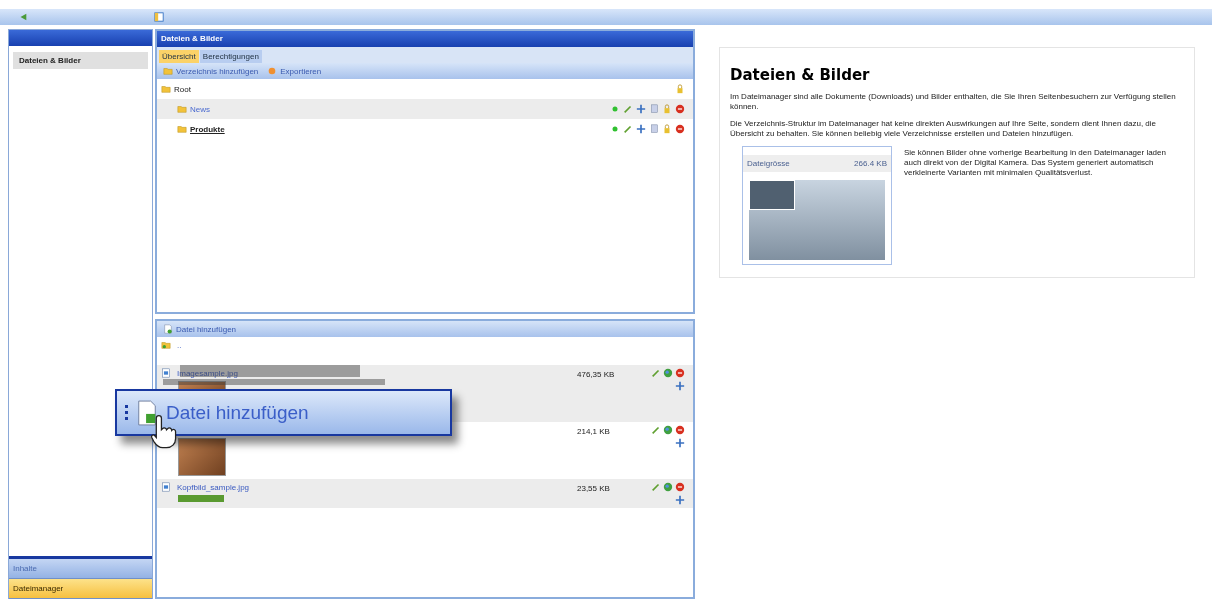 The width and height of the screenshot is (1212, 599). What do you see at coordinates (953, 102) in the screenshot?
I see `info-paragraph: Im Dateimanager sind alle Dokumente (Downloads) und Bilder enthalten, die Sie Ihren Seitenbesuchern zur Verfügung stellen können.` at bounding box center [953, 102].